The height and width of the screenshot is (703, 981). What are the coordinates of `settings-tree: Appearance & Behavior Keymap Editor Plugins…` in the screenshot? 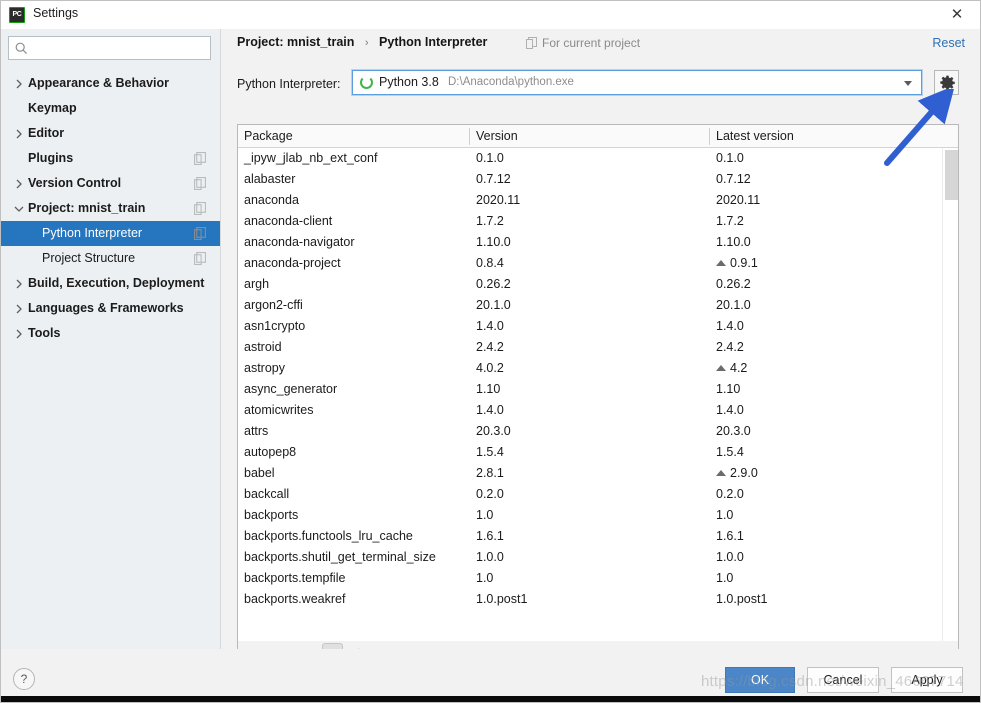 It's located at (110, 208).